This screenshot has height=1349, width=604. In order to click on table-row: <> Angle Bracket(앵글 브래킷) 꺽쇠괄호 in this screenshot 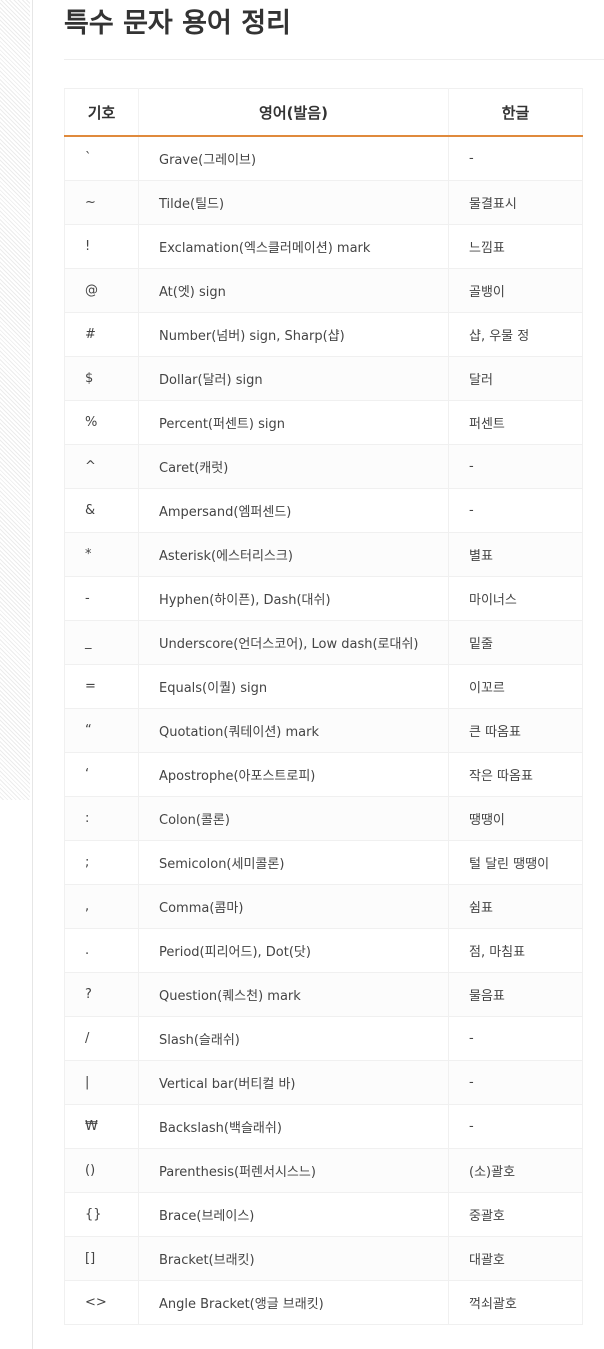, I will do `click(323, 1302)`.